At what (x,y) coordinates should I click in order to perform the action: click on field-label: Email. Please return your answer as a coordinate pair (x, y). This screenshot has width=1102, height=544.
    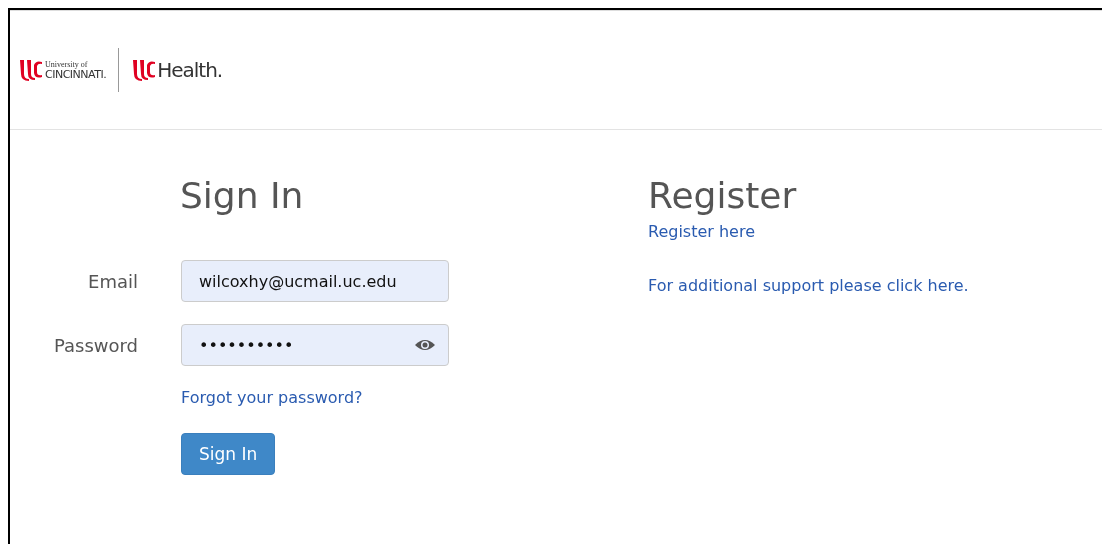
    Looking at the image, I should click on (112, 281).